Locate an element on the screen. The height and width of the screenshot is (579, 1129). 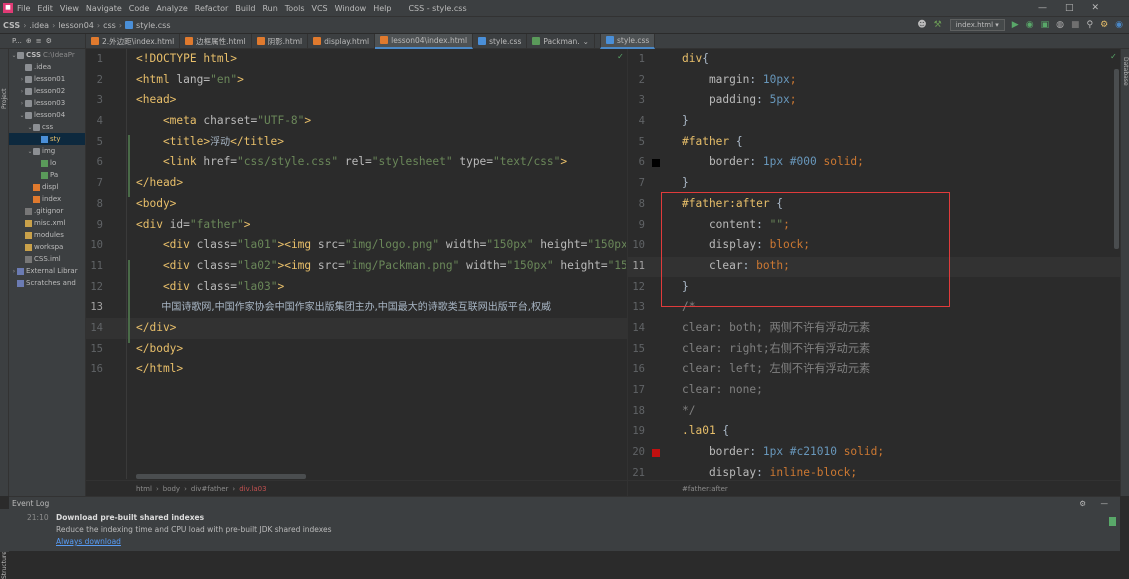
menu-item-run: Run is located at coordinates (269, 8).